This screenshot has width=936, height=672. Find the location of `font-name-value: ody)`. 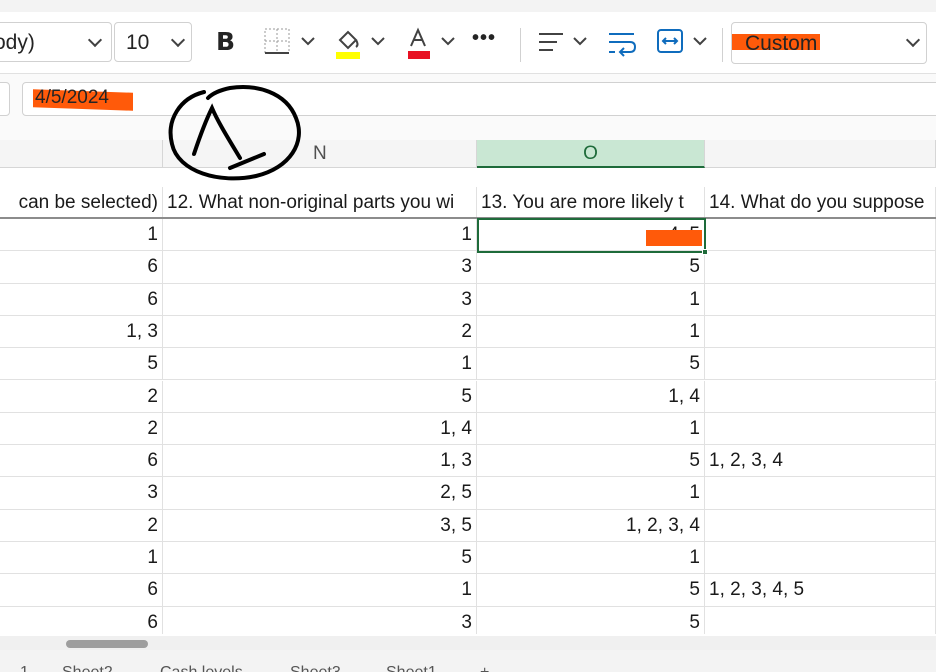

font-name-value: ody) is located at coordinates (17, 42).